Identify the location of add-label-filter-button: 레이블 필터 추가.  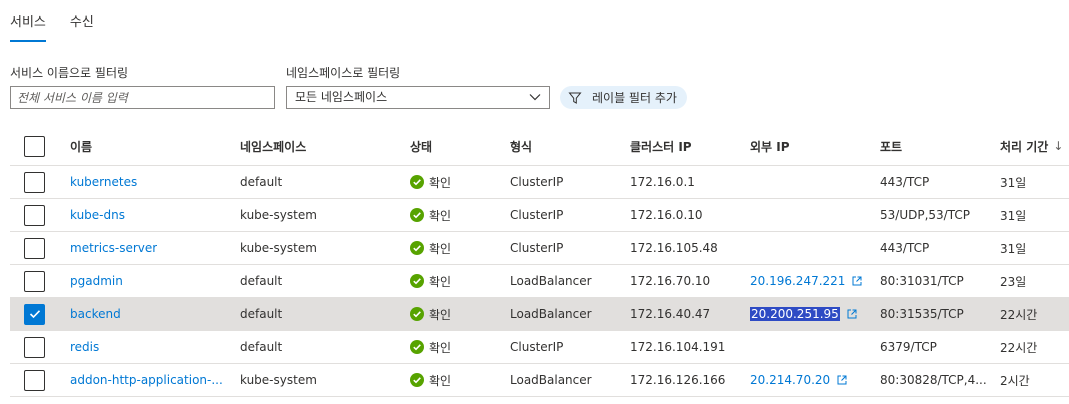
(623, 97).